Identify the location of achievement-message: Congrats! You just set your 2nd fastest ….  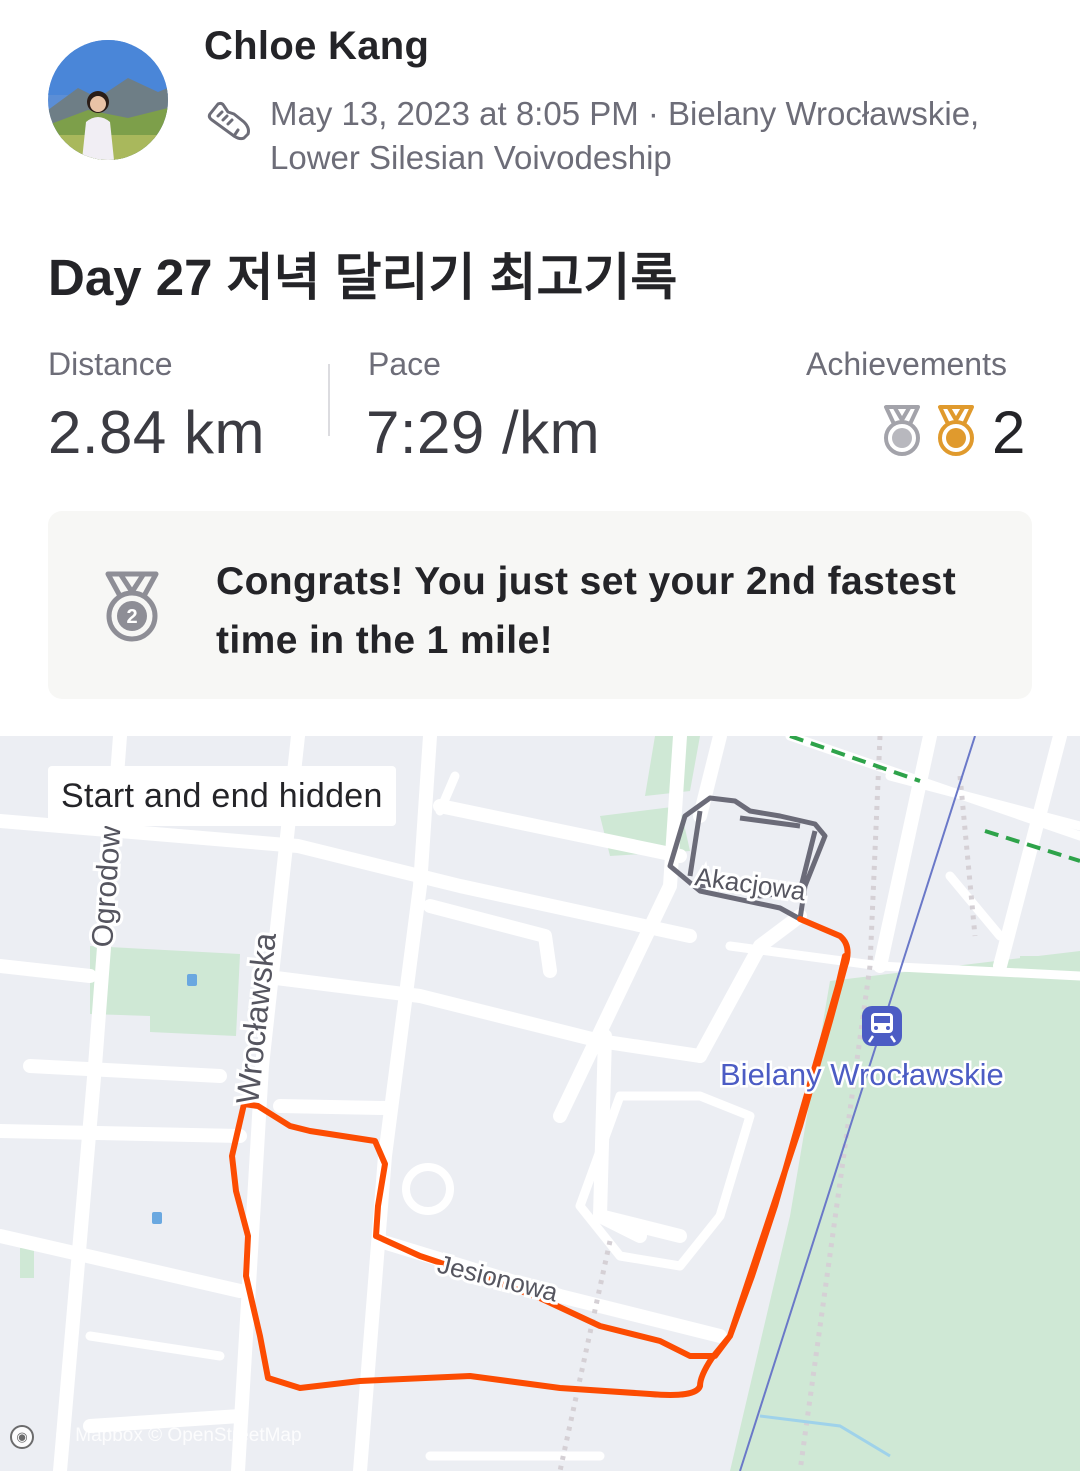
(586, 611).